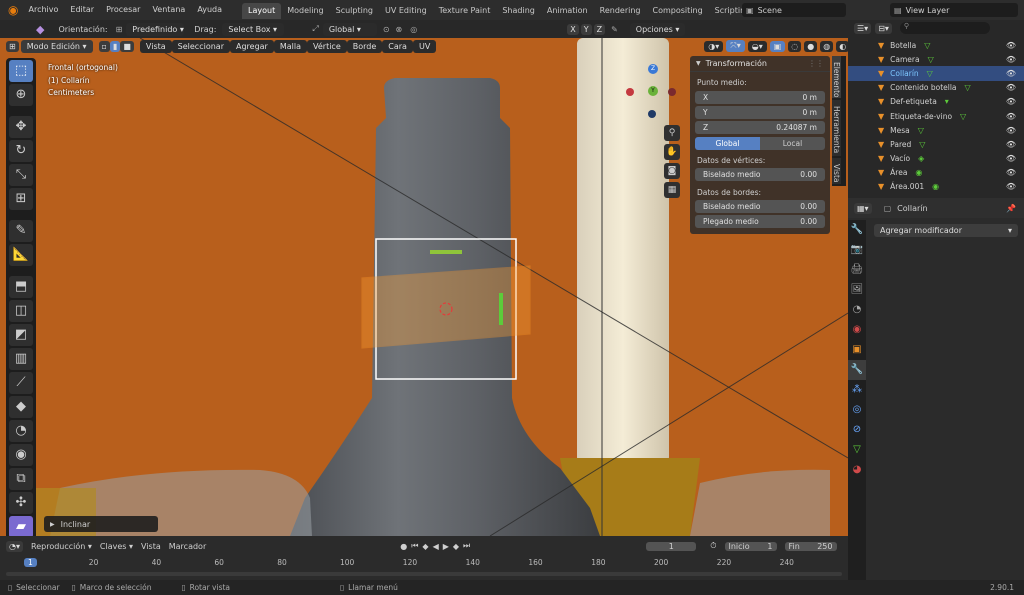 This screenshot has width=1024, height=595. Describe the element at coordinates (936, 130) in the screenshot. I see `outliner-item: ▼ Mesa ▽ 👁` at that location.